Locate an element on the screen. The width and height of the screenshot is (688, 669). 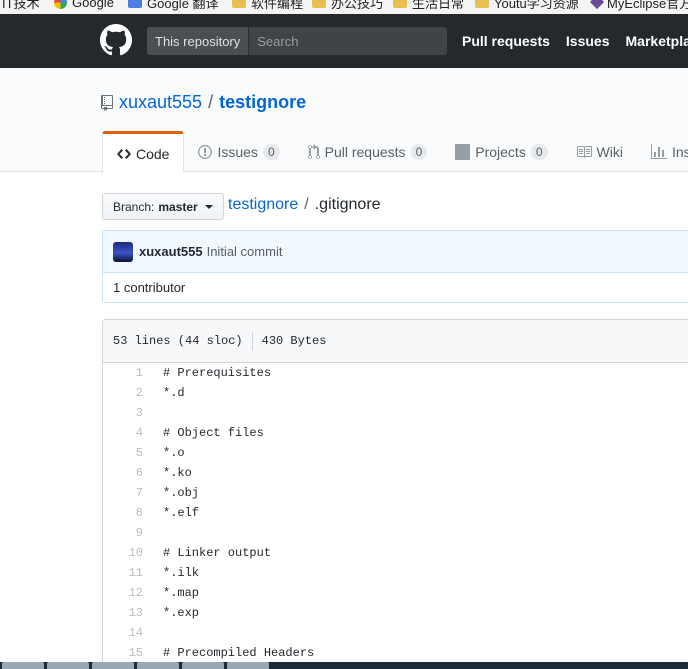
tab-label: Insights is located at coordinates (679, 151).